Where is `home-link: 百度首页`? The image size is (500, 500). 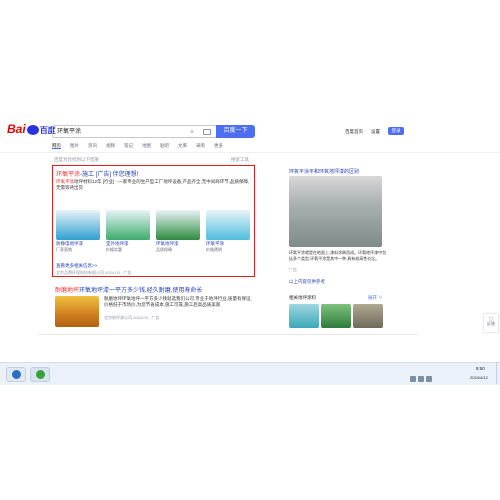 home-link: 百度首页 is located at coordinates (354, 132).